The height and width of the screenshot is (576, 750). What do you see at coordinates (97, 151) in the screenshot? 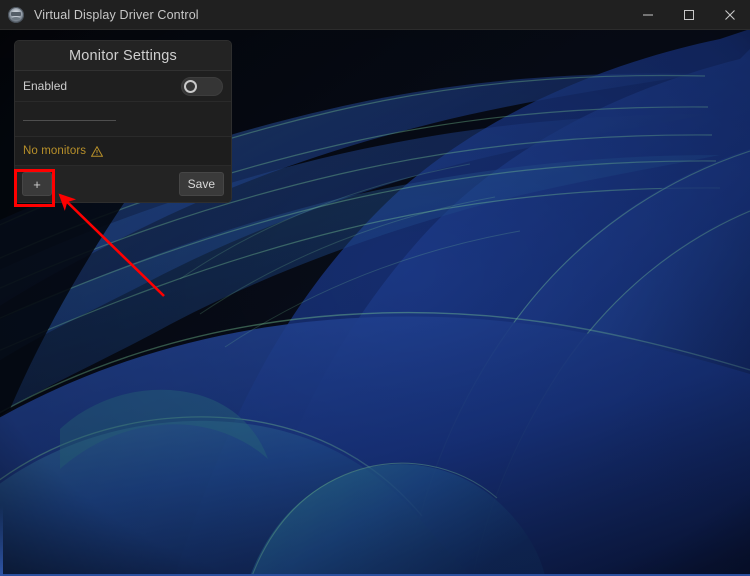
I see `warning-triangle-icon` at bounding box center [97, 151].